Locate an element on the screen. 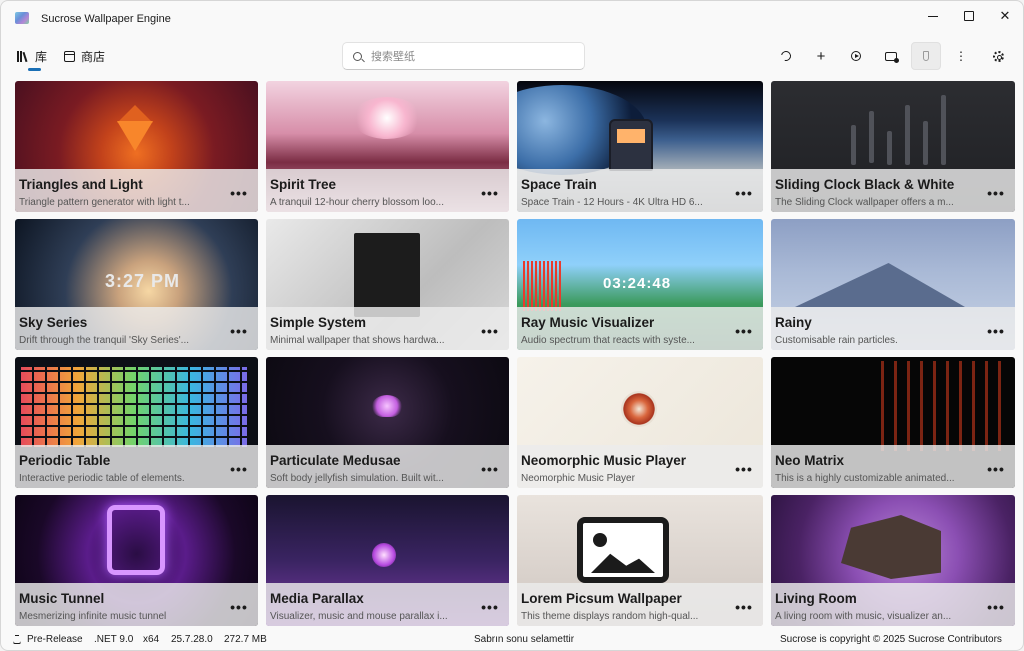  release-channel: Pre-Release is located at coordinates (55, 639).